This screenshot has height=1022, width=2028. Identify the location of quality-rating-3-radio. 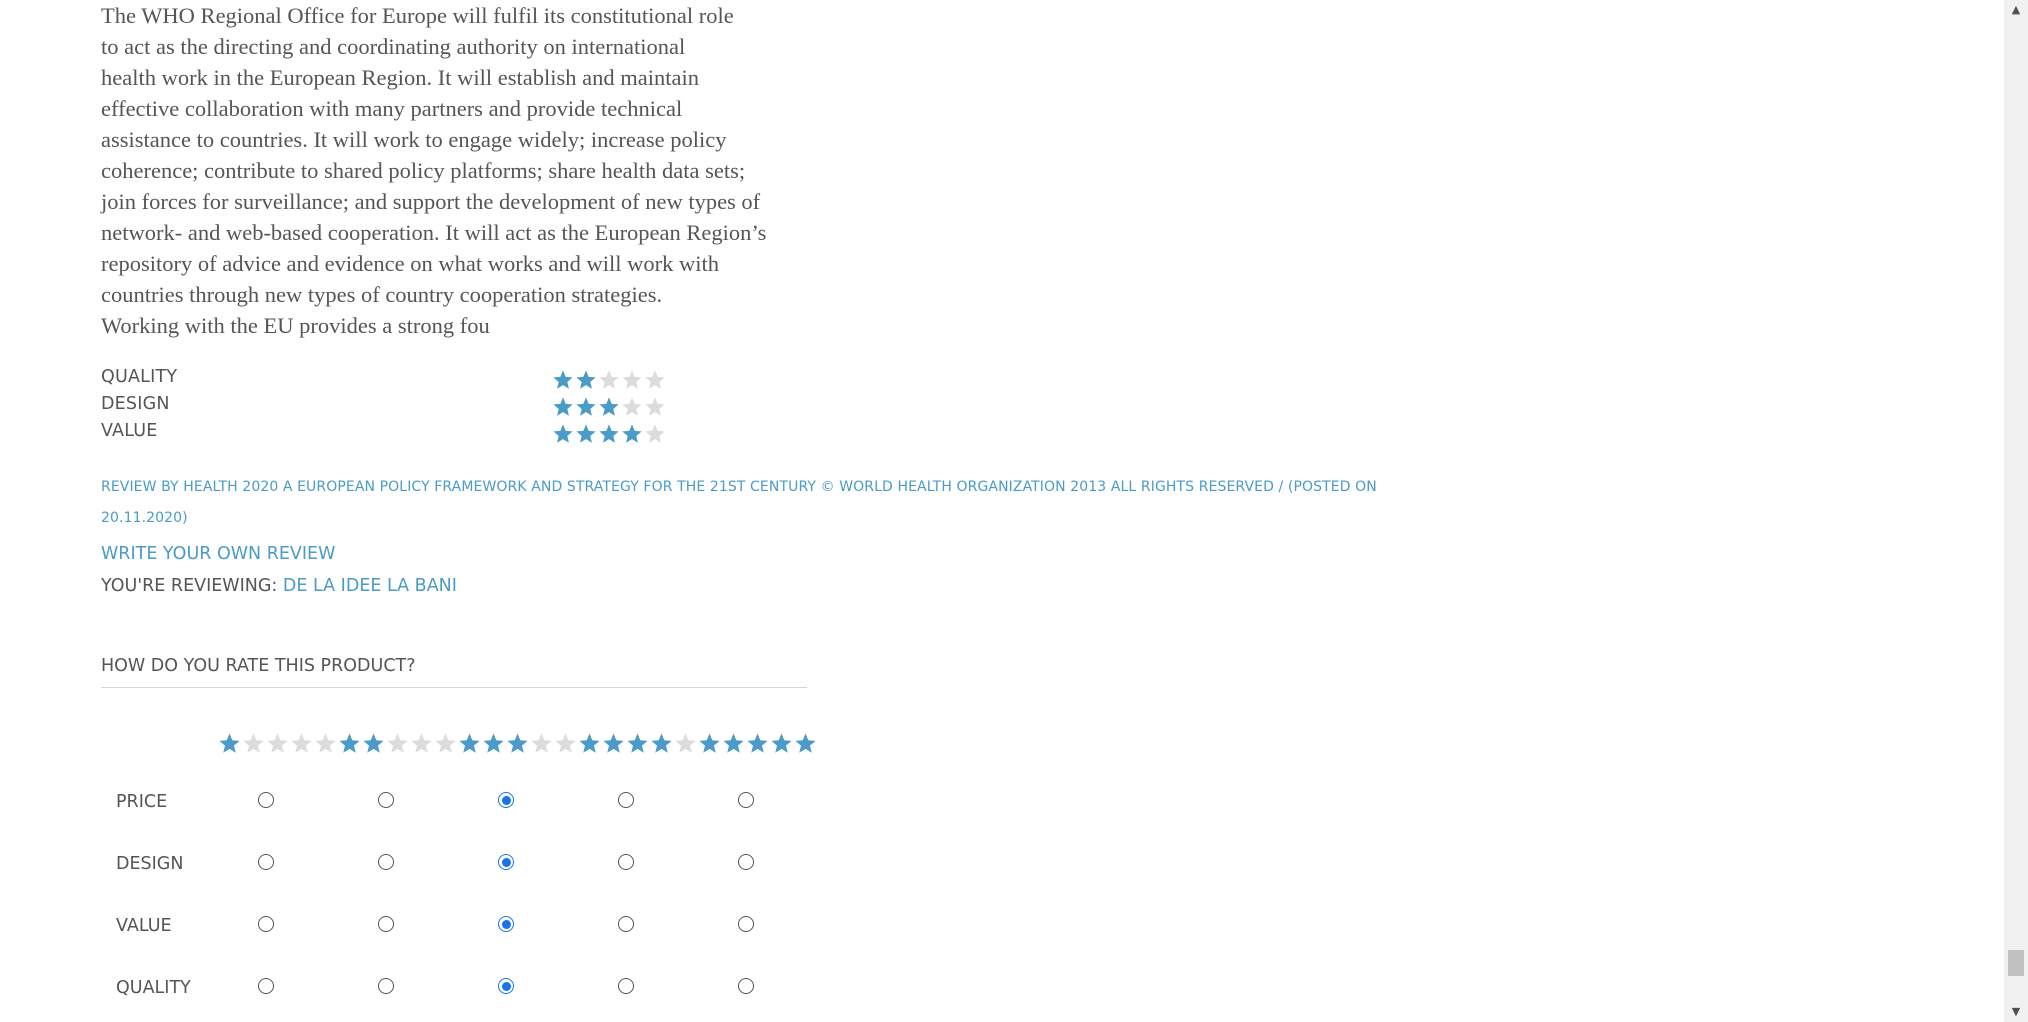
(506, 986).